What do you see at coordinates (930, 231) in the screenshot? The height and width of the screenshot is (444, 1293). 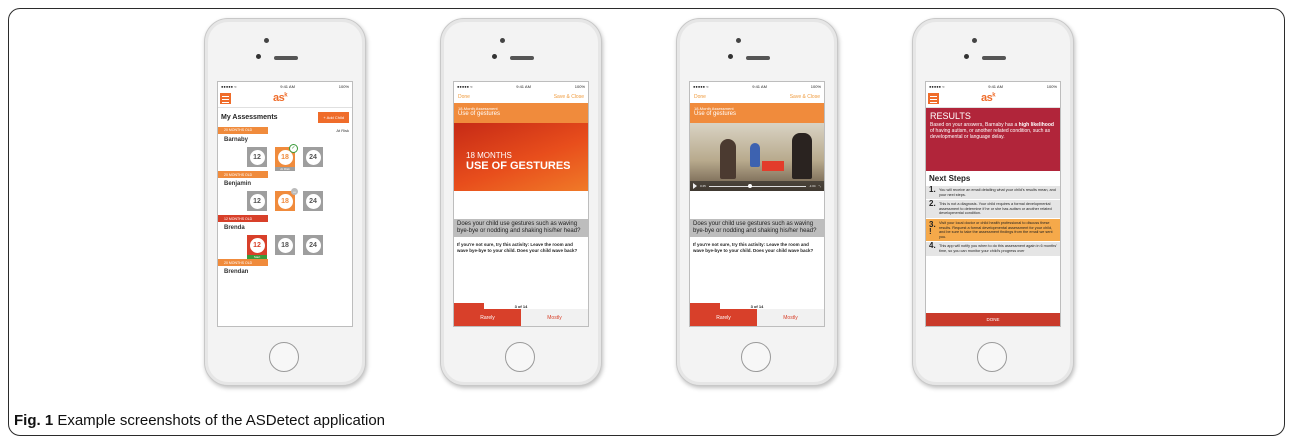 I see `warning-icon: !` at bounding box center [930, 231].